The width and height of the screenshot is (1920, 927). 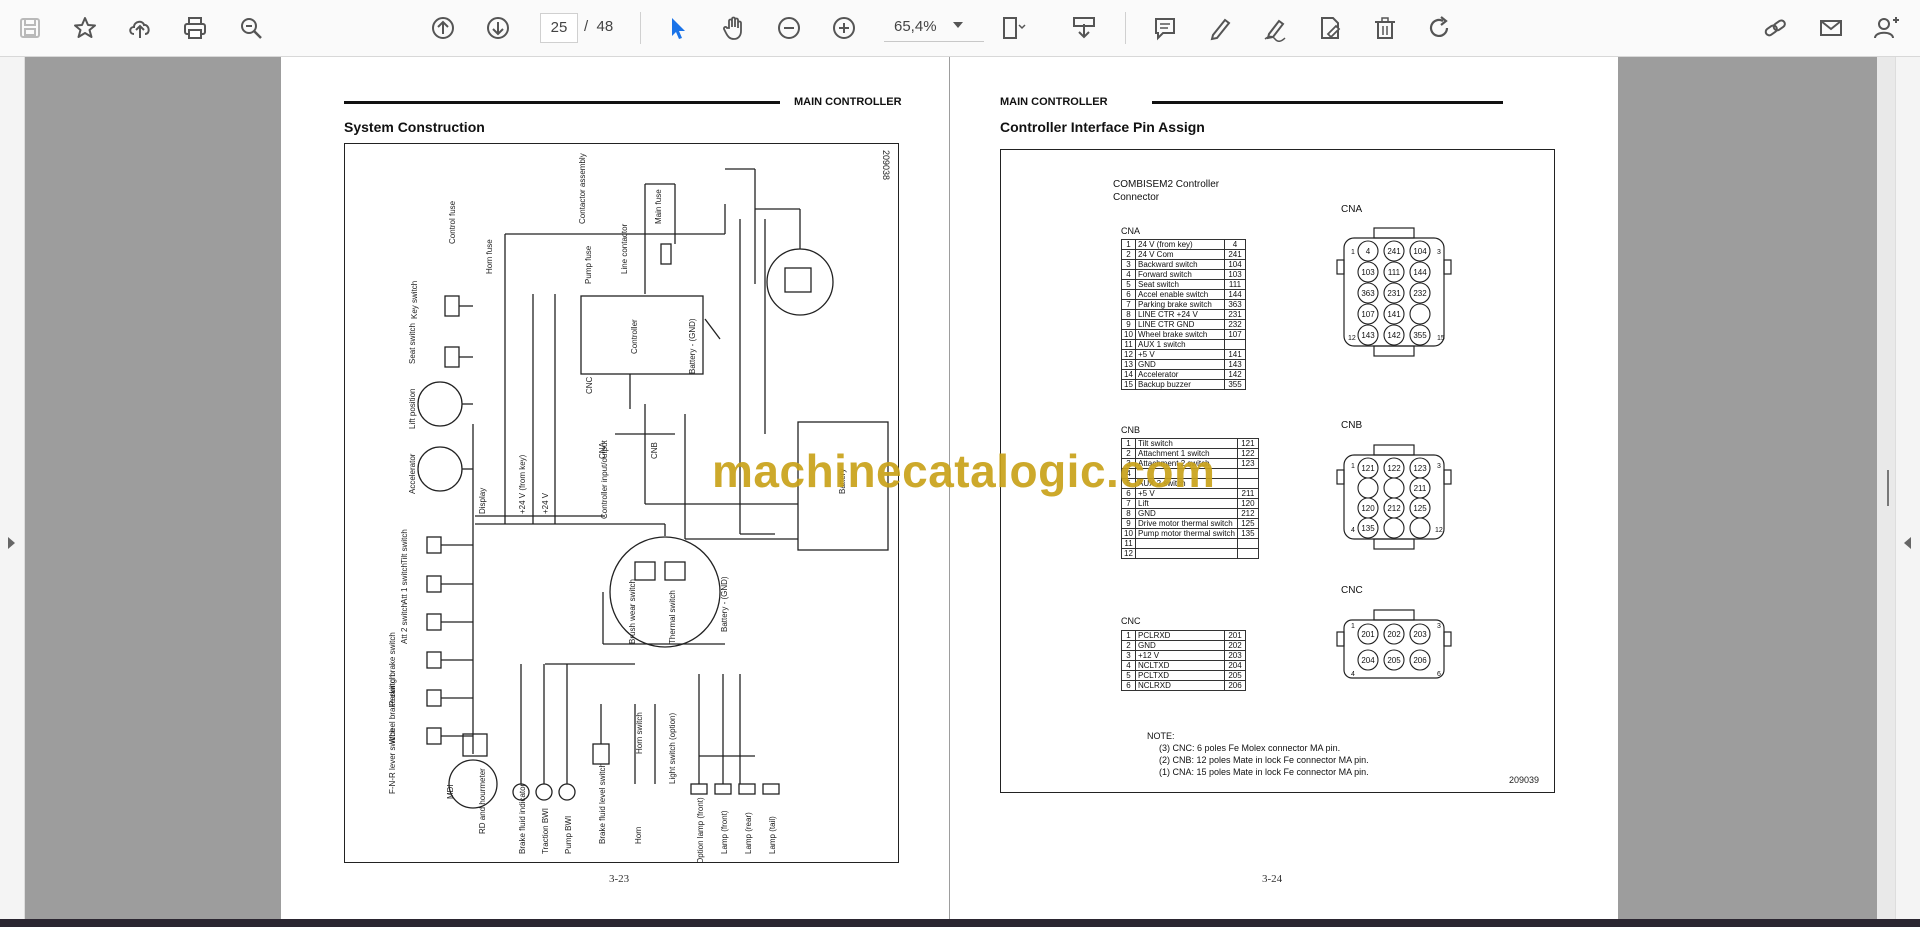 What do you see at coordinates (545, 831) in the screenshot?
I see `label-traction-bwi: Traction BWI` at bounding box center [545, 831].